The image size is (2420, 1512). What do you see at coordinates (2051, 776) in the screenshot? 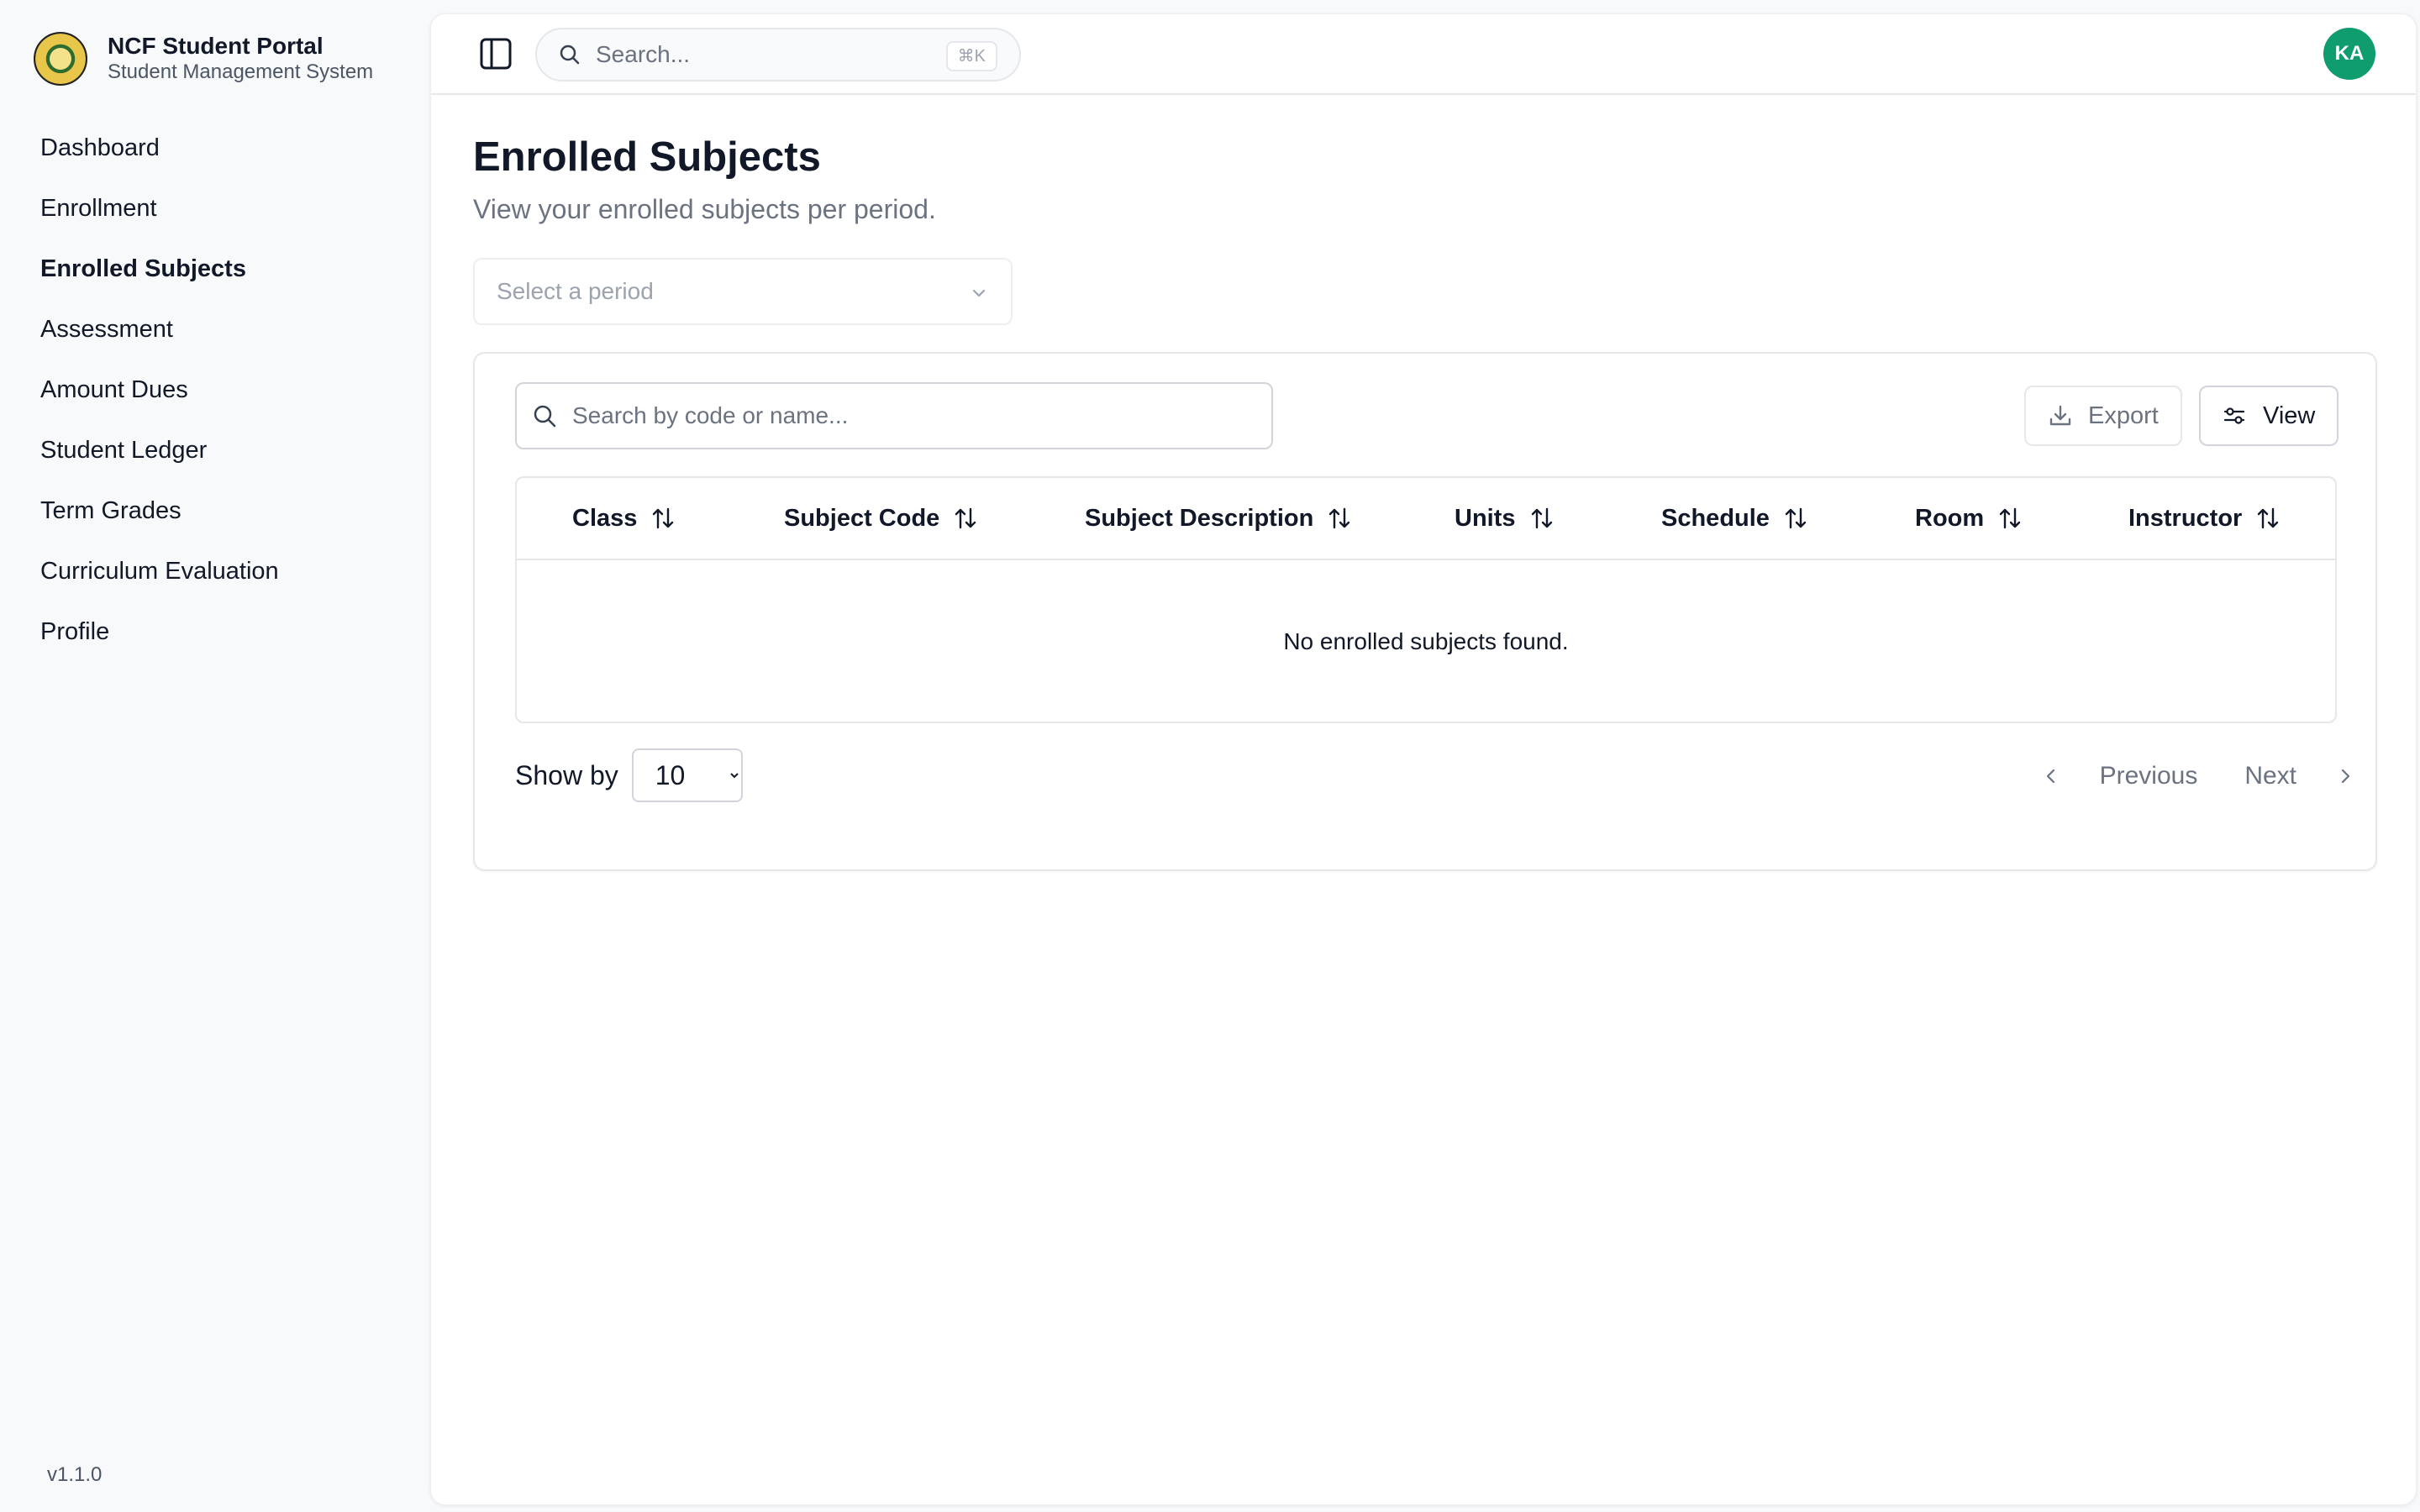
I see `chevron-left-icon` at bounding box center [2051, 776].